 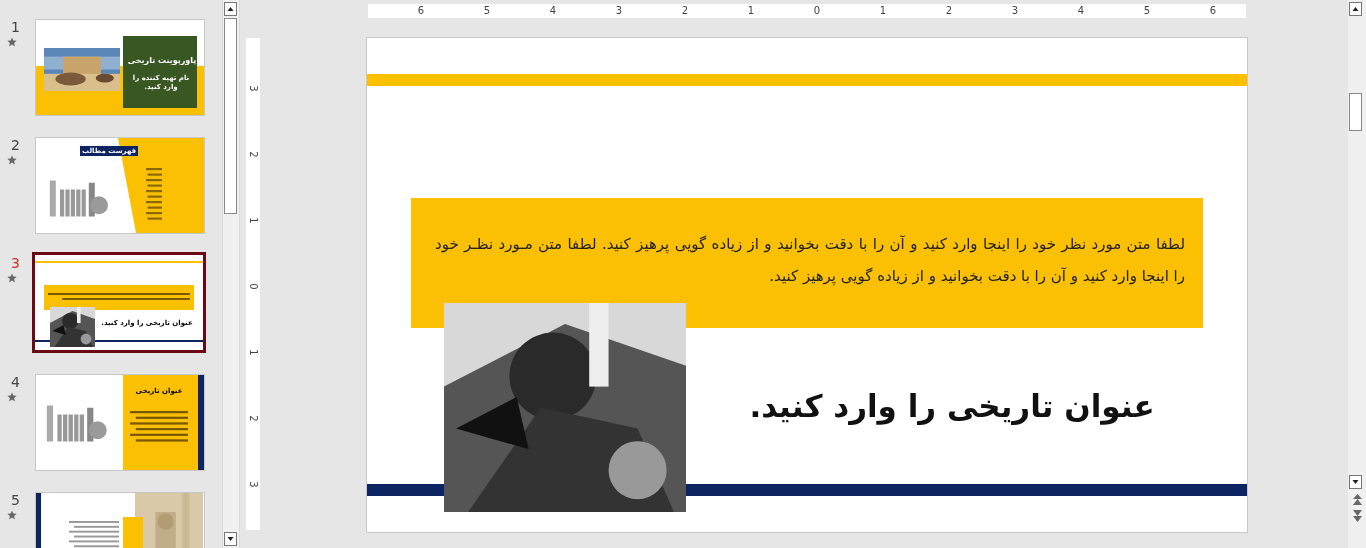 I want to click on list-lines-drawing, so click(x=154, y=195).